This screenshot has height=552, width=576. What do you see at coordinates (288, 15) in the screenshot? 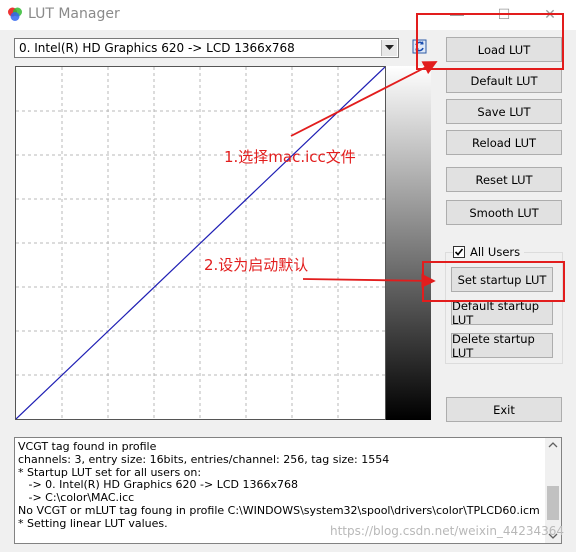
I see `title-bar: LUT Manager — ☐ ✕` at bounding box center [288, 15].